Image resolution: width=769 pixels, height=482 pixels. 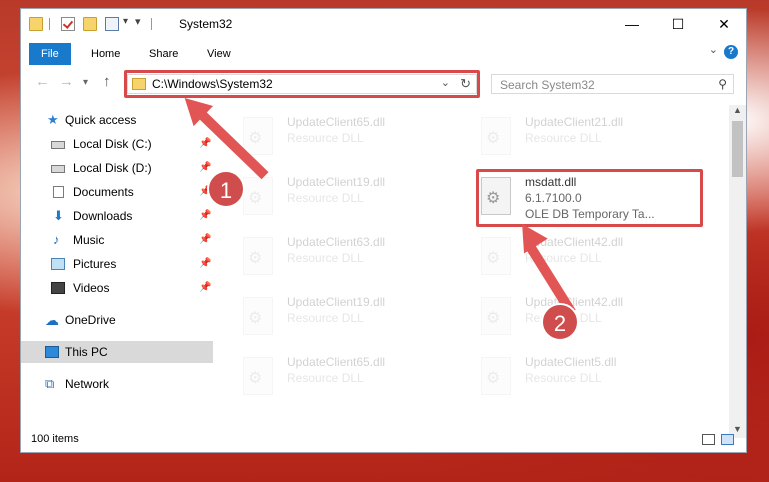 What do you see at coordinates (42, 81) in the screenshot?
I see `back-arrow-icon: ←` at bounding box center [42, 81].